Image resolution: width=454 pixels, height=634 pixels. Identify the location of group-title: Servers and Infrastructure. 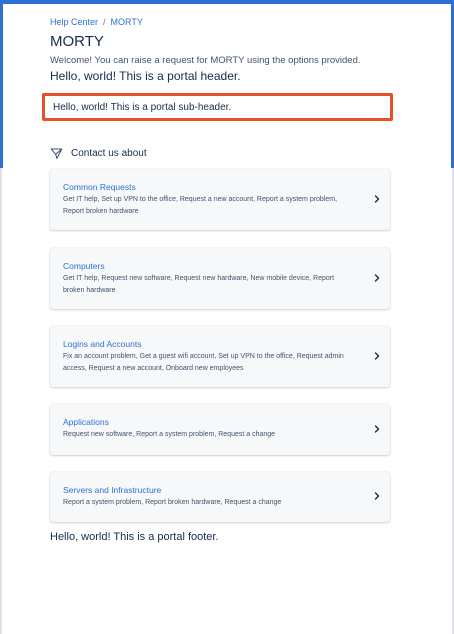
(112, 490).